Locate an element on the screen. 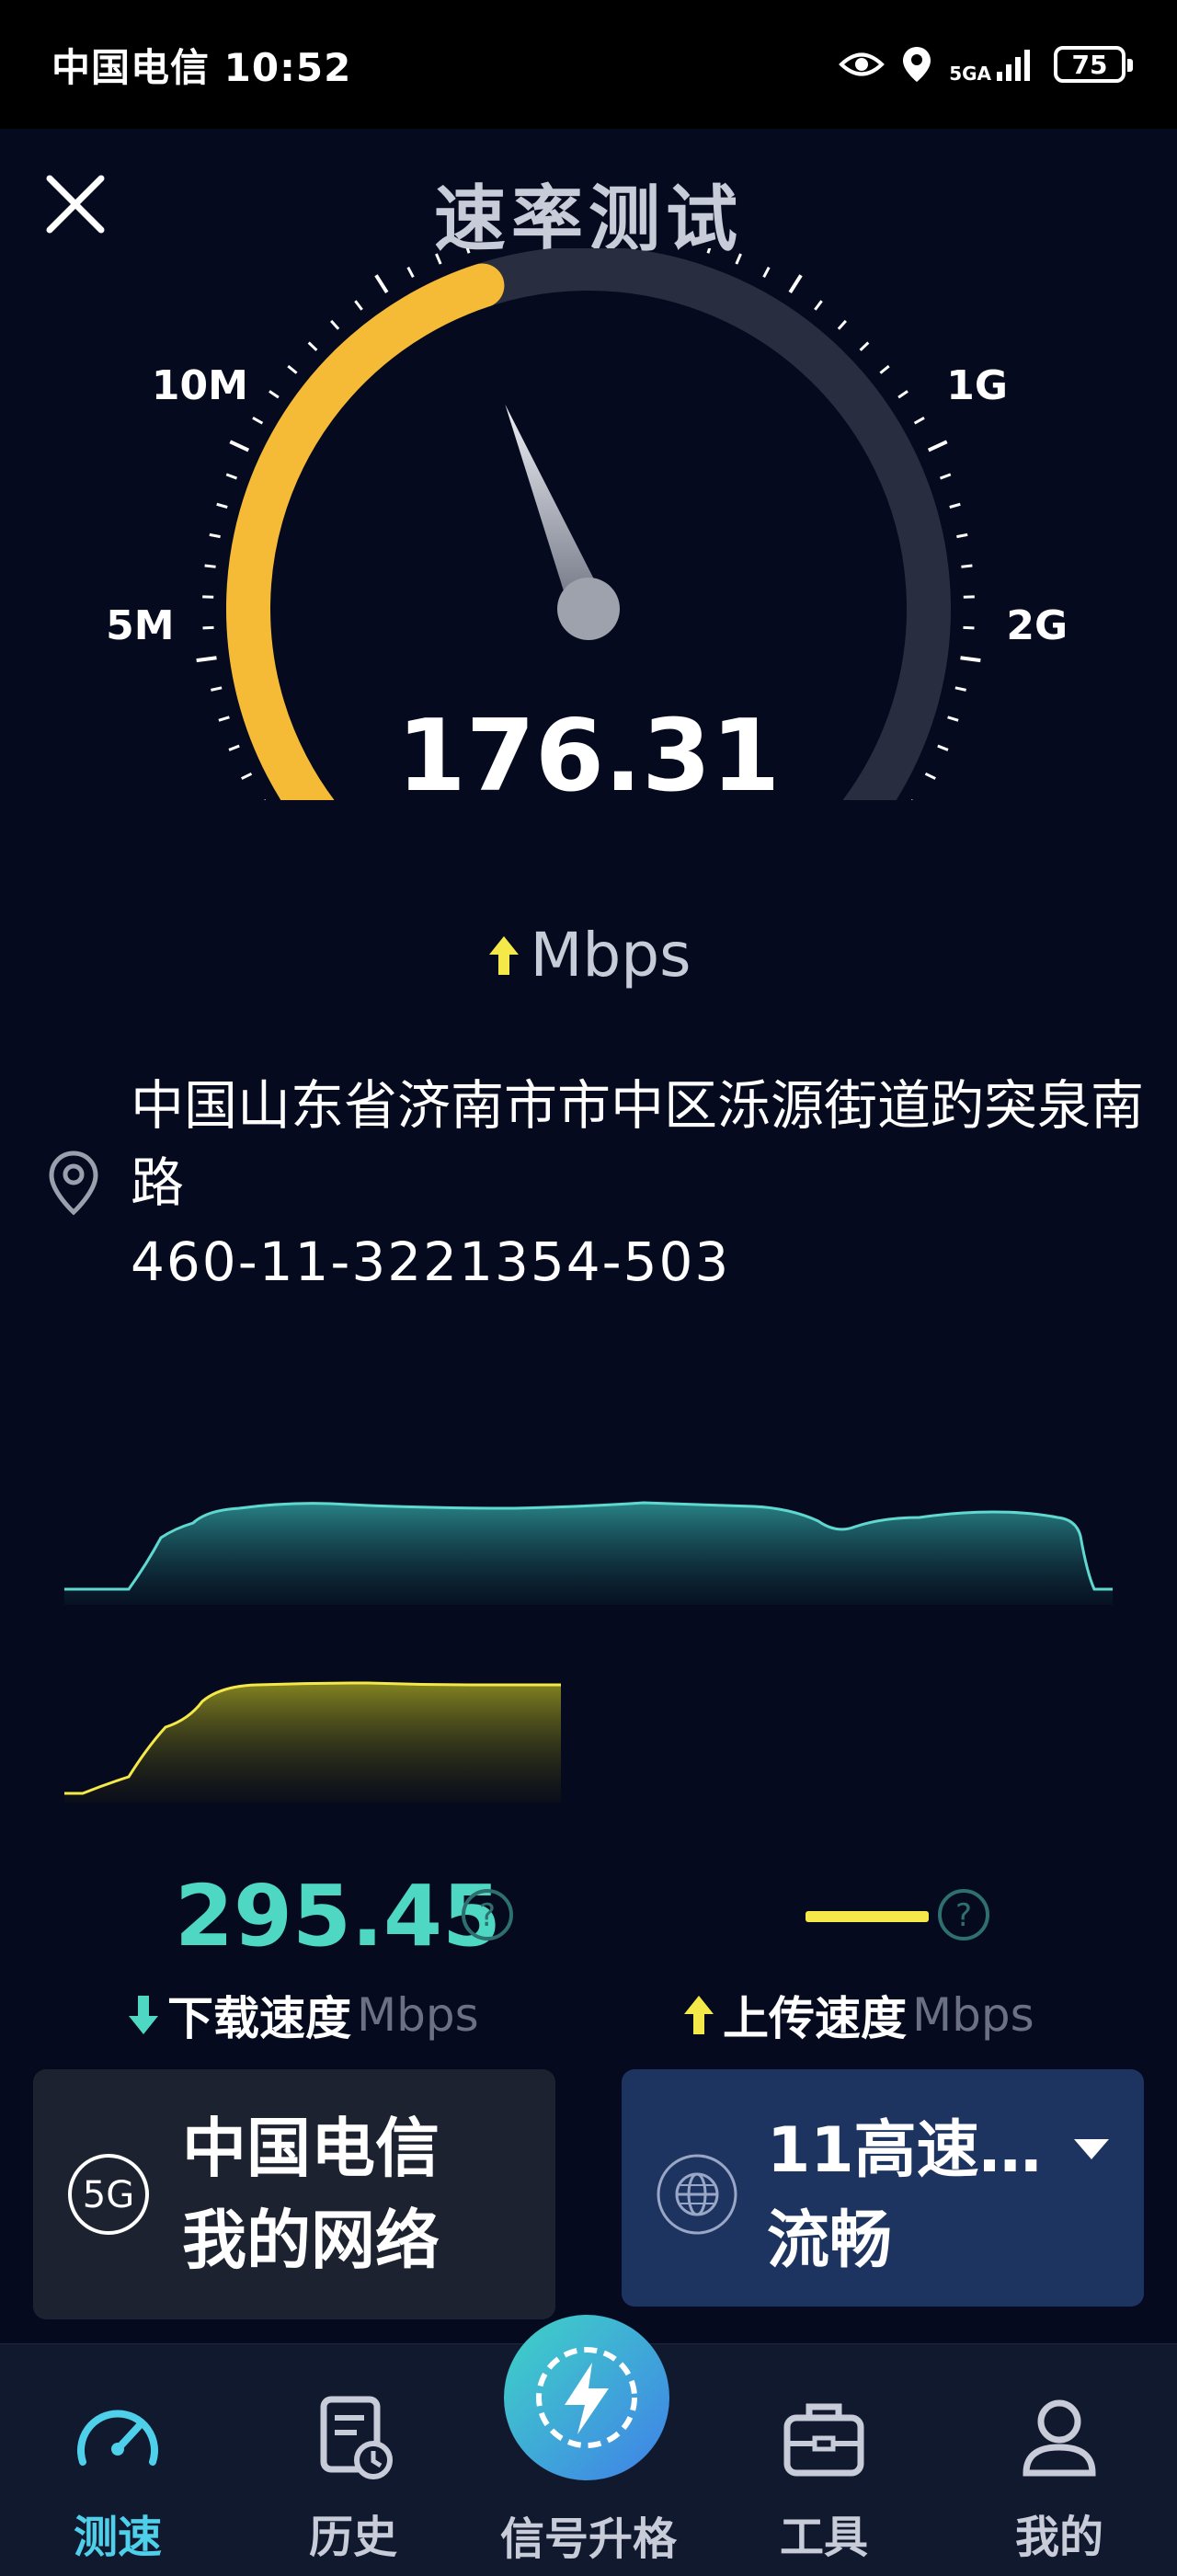  network-type: 5GA is located at coordinates (970, 74).